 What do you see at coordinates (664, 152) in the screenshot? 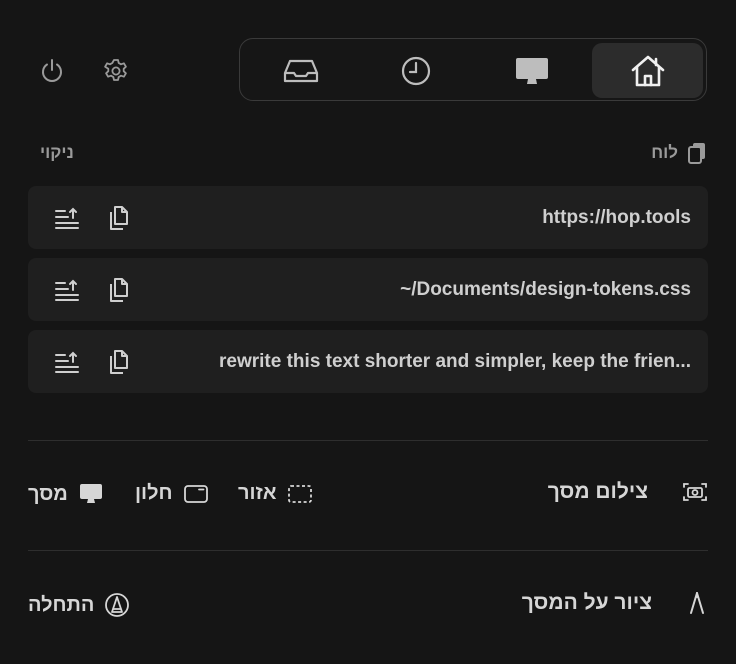
I see `clipboard-title: לוח` at bounding box center [664, 152].